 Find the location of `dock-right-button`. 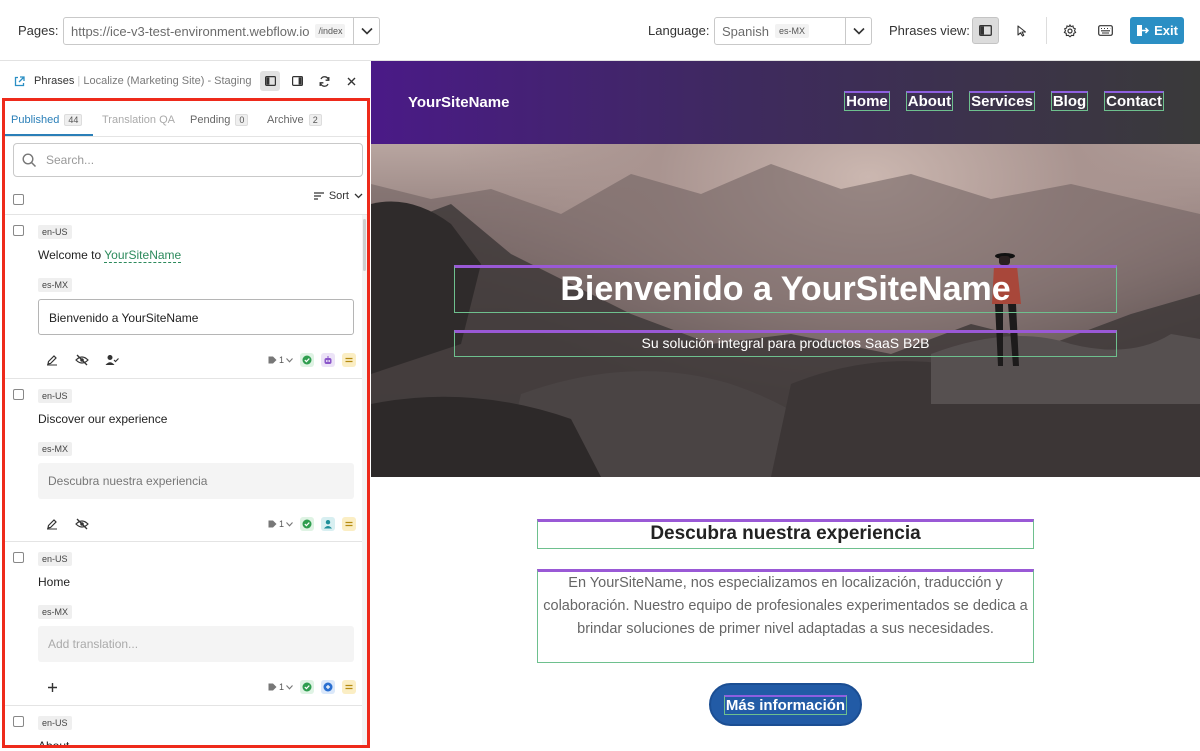

dock-right-button is located at coordinates (297, 81).